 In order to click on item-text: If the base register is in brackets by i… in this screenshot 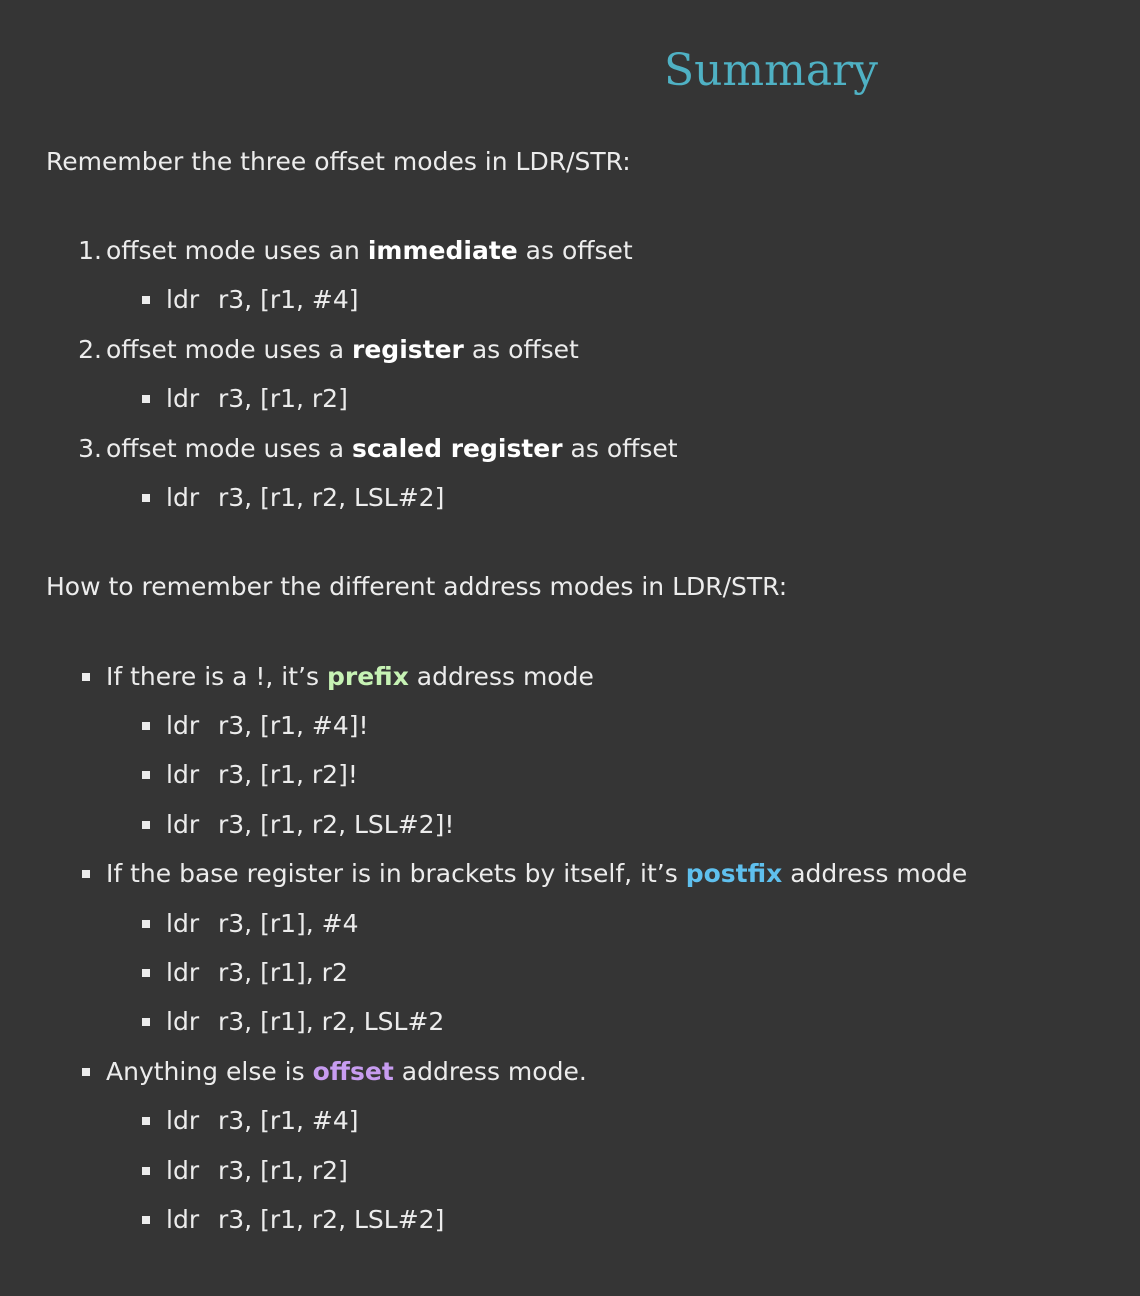, I will do `click(396, 873)`.